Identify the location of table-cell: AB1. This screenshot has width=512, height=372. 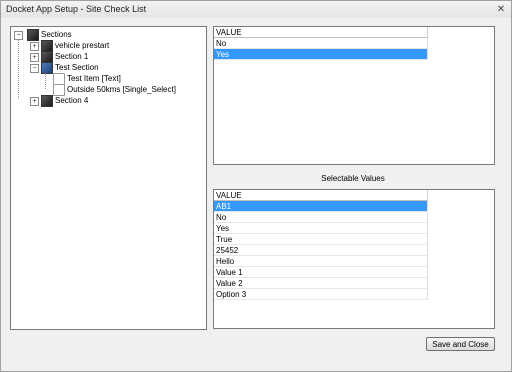
(321, 206).